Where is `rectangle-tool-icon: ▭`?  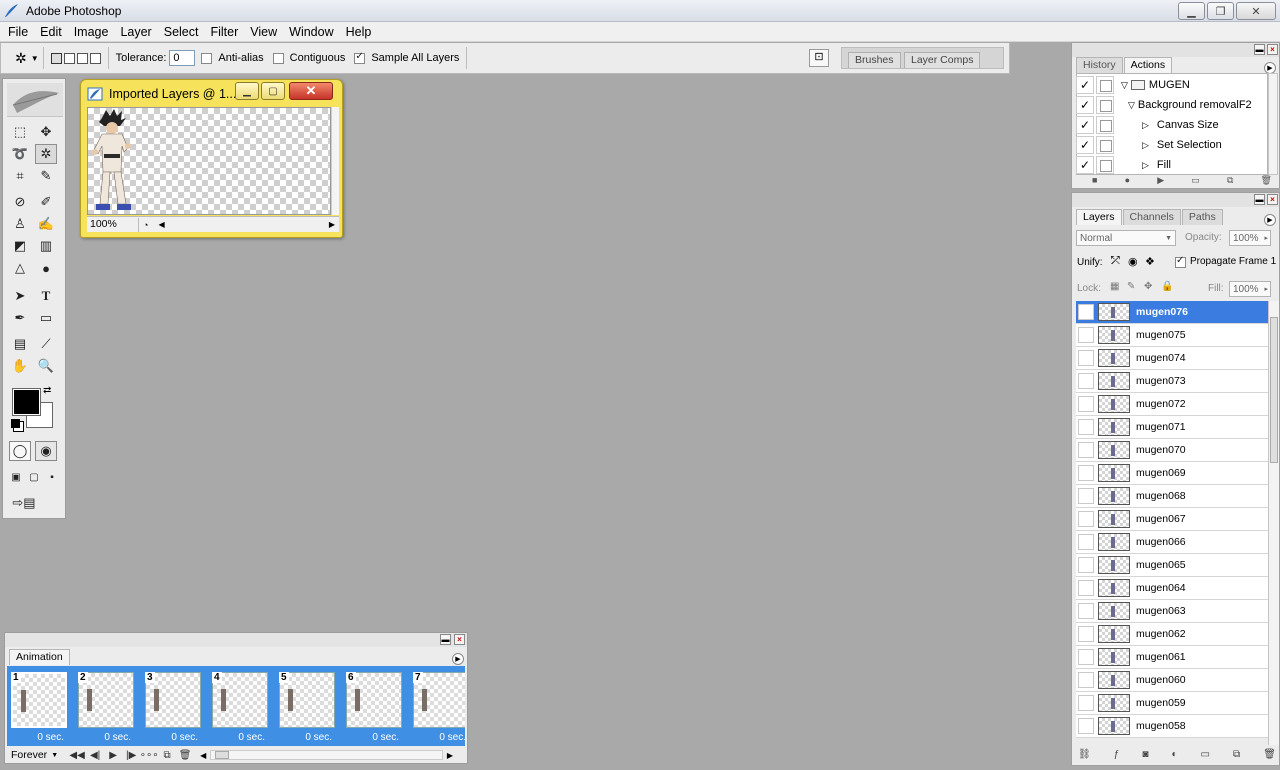 rectangle-tool-icon: ▭ is located at coordinates (46, 318).